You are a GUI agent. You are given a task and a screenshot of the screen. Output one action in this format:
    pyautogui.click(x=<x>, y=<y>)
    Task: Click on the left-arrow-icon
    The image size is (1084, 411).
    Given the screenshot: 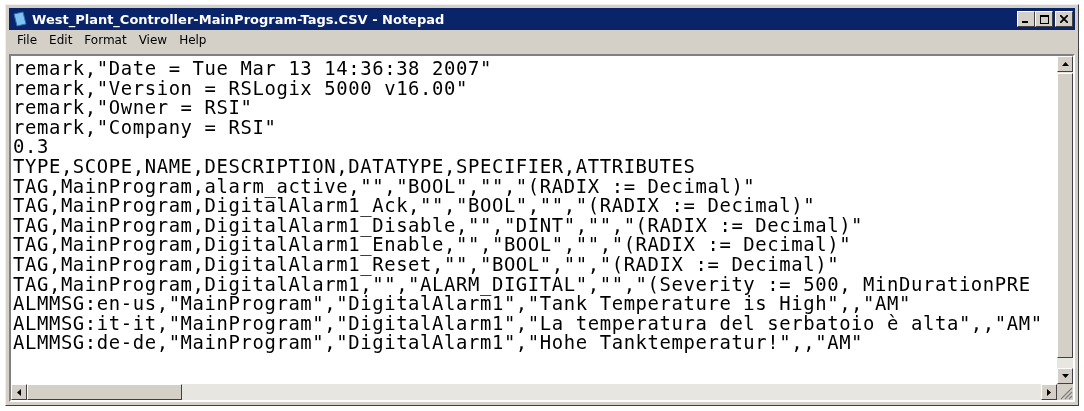 What is the action you would take?
    pyautogui.click(x=19, y=392)
    